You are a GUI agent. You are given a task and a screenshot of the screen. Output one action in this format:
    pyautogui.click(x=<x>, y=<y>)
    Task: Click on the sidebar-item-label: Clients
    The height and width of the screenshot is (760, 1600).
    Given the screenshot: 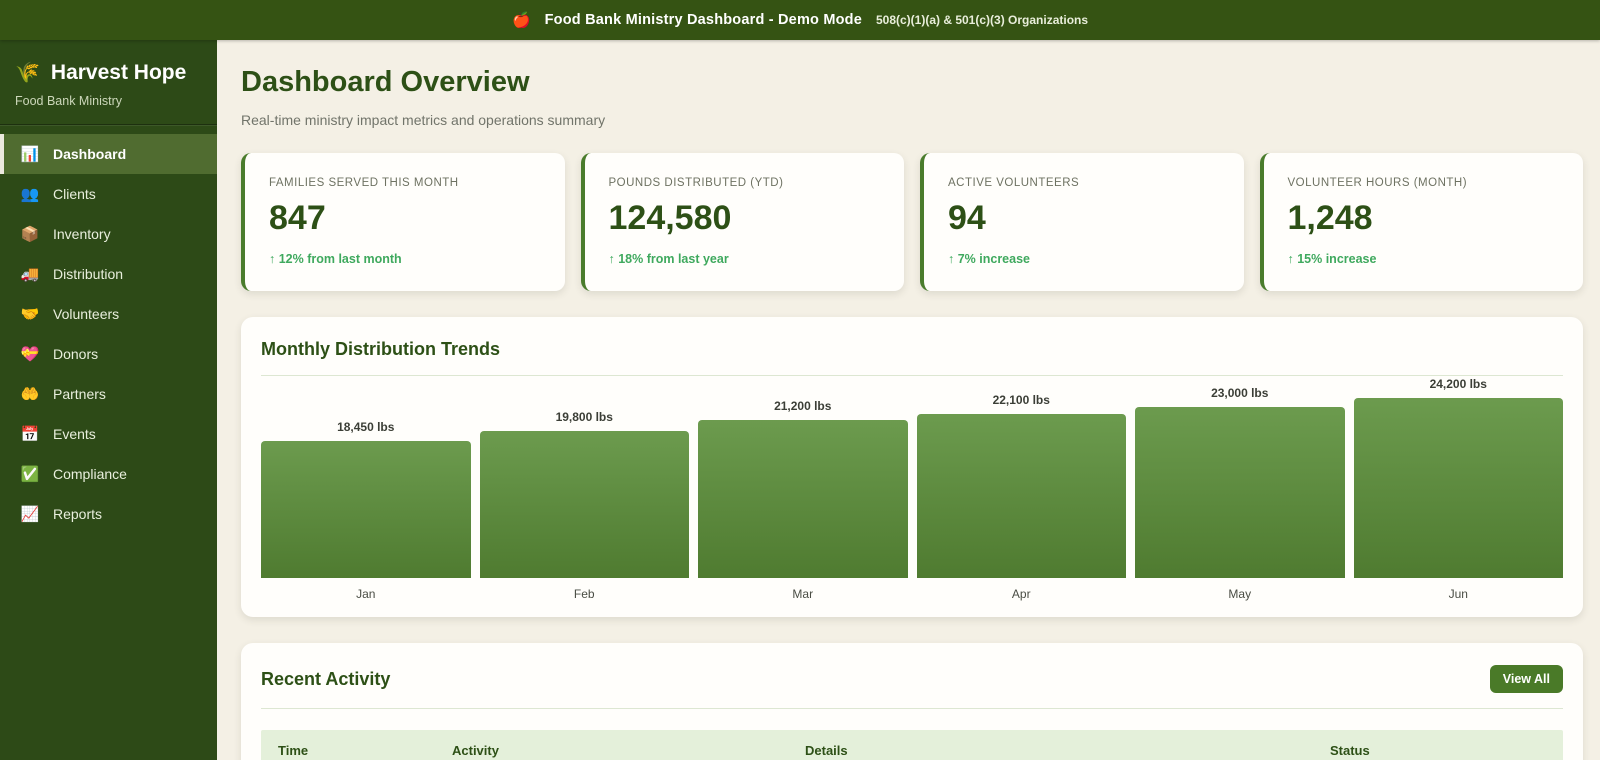 What is the action you would take?
    pyautogui.click(x=74, y=194)
    